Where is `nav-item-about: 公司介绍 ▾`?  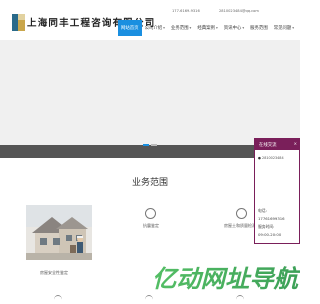
nav-item-about: 公司介绍 ▾ is located at coordinates (155, 28).